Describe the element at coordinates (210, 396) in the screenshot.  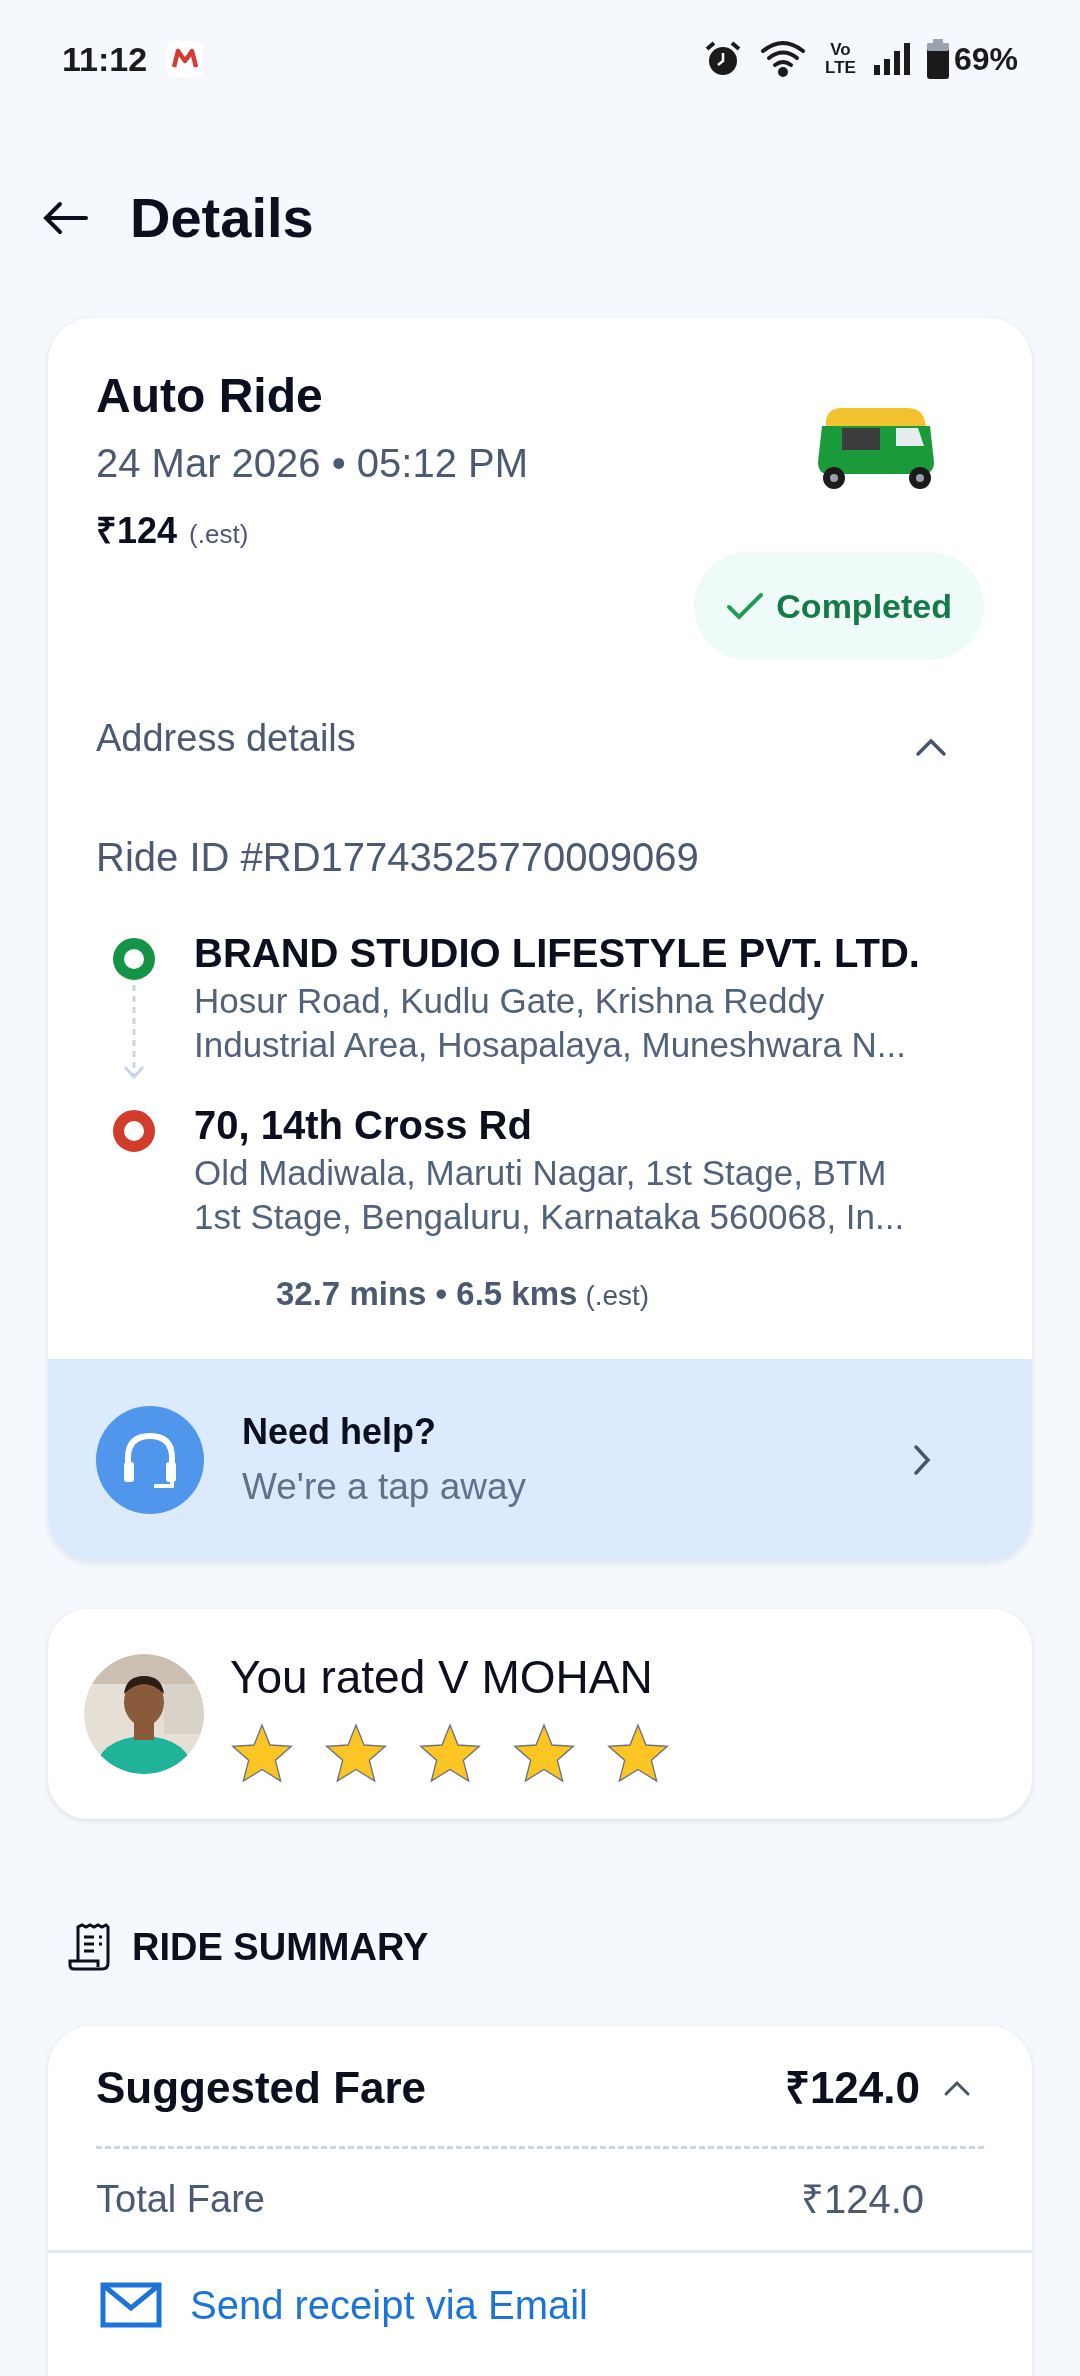
I see `ride-title: Auto Ride` at that location.